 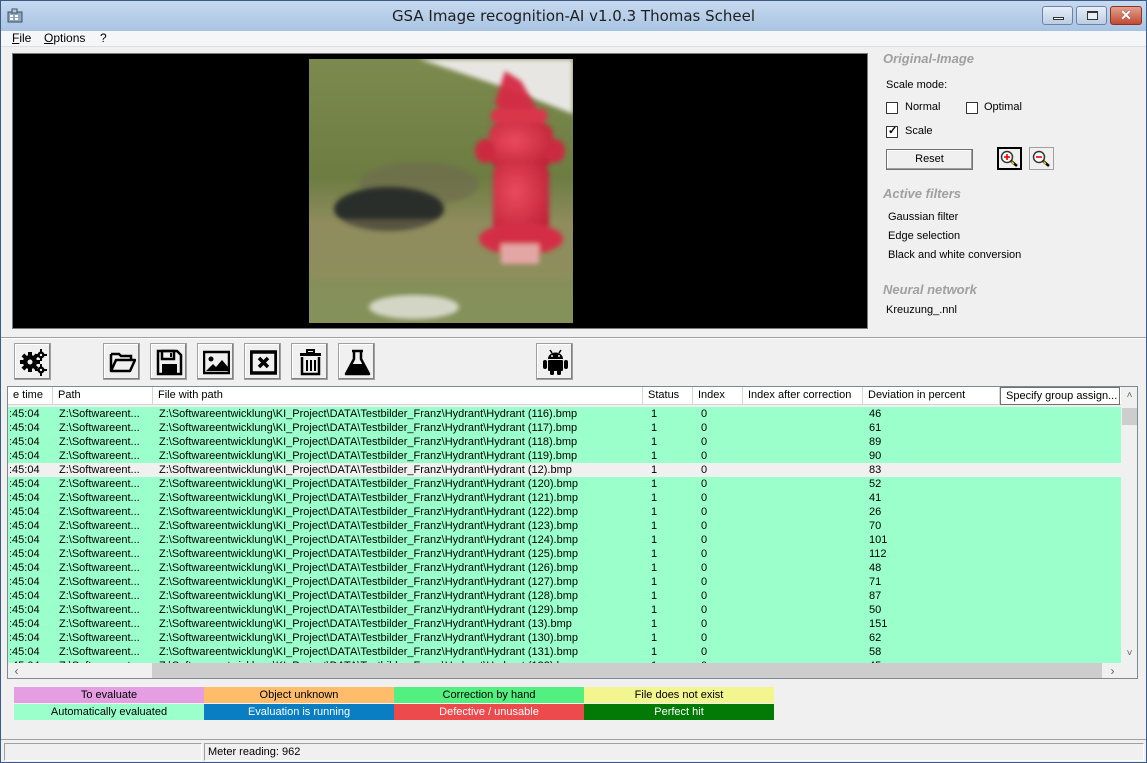 I want to click on cell-deviation: 70, so click(x=875, y=526).